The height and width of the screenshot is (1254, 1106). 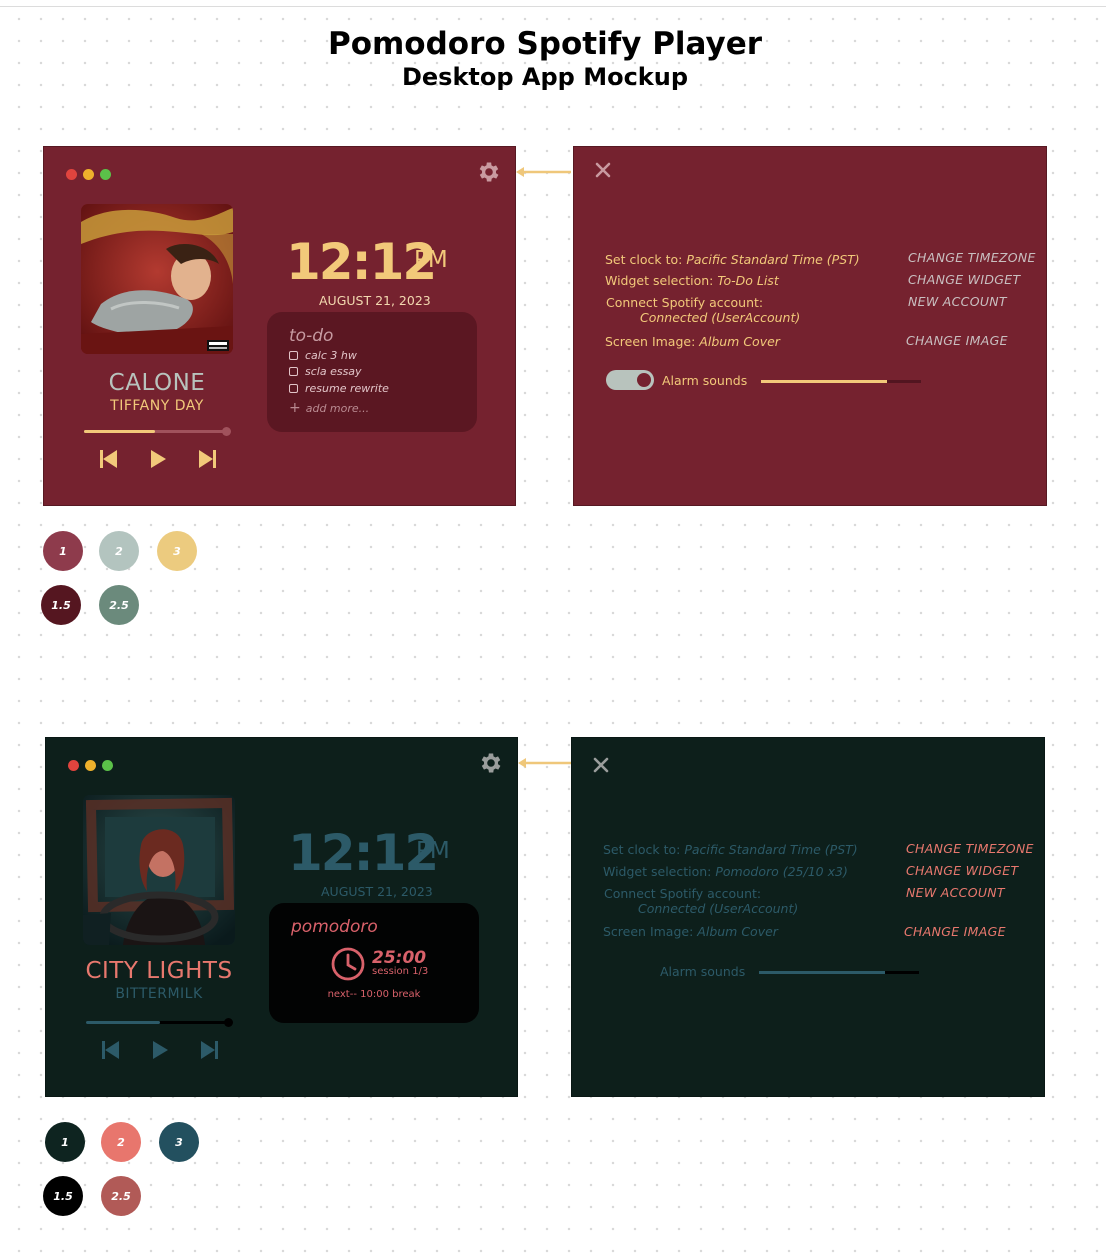 I want to click on color-swatch: 2, so click(x=121, y=1142).